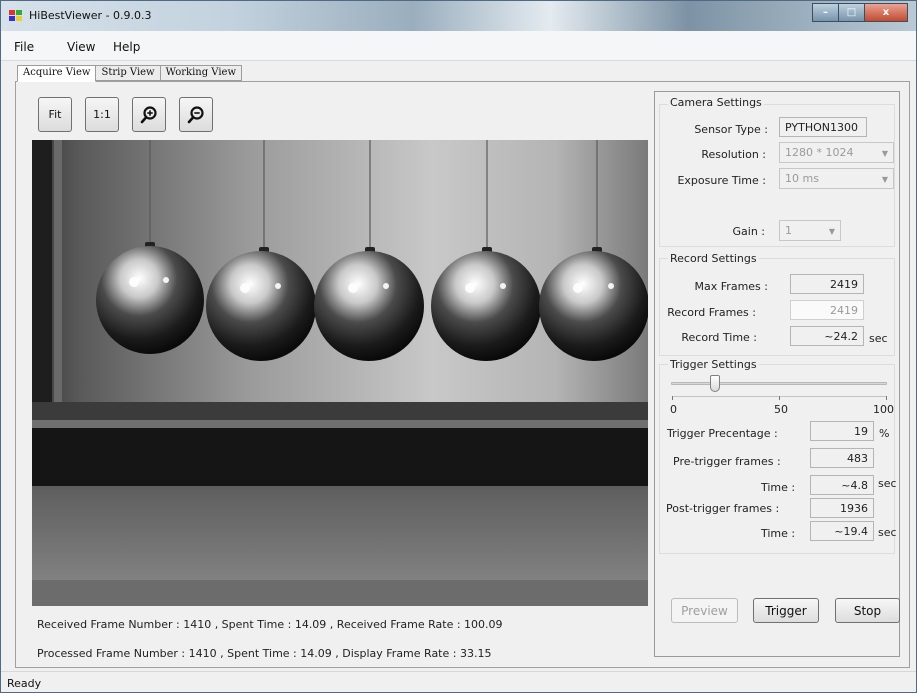  What do you see at coordinates (90, 15) in the screenshot?
I see `window-title: HiBestViewer - 0.9.0.3` at bounding box center [90, 15].